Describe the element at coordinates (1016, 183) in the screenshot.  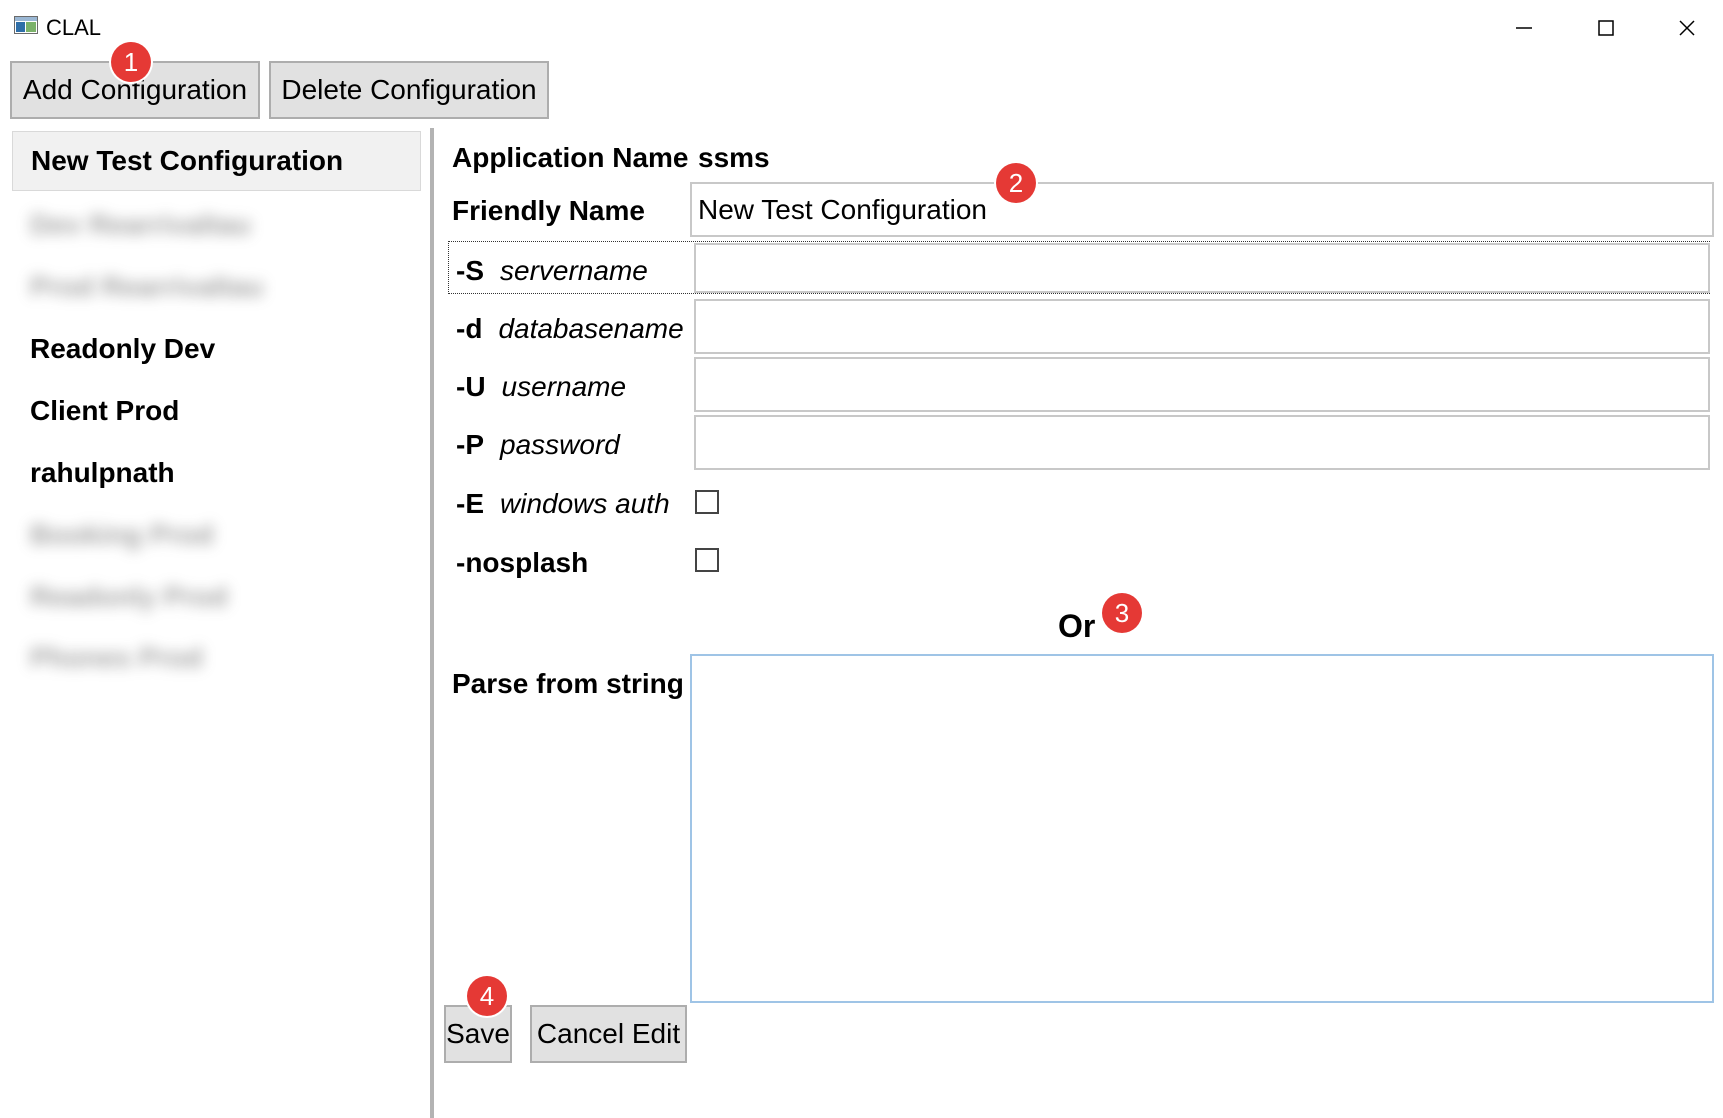
I see `annotation-badge: 2` at that location.